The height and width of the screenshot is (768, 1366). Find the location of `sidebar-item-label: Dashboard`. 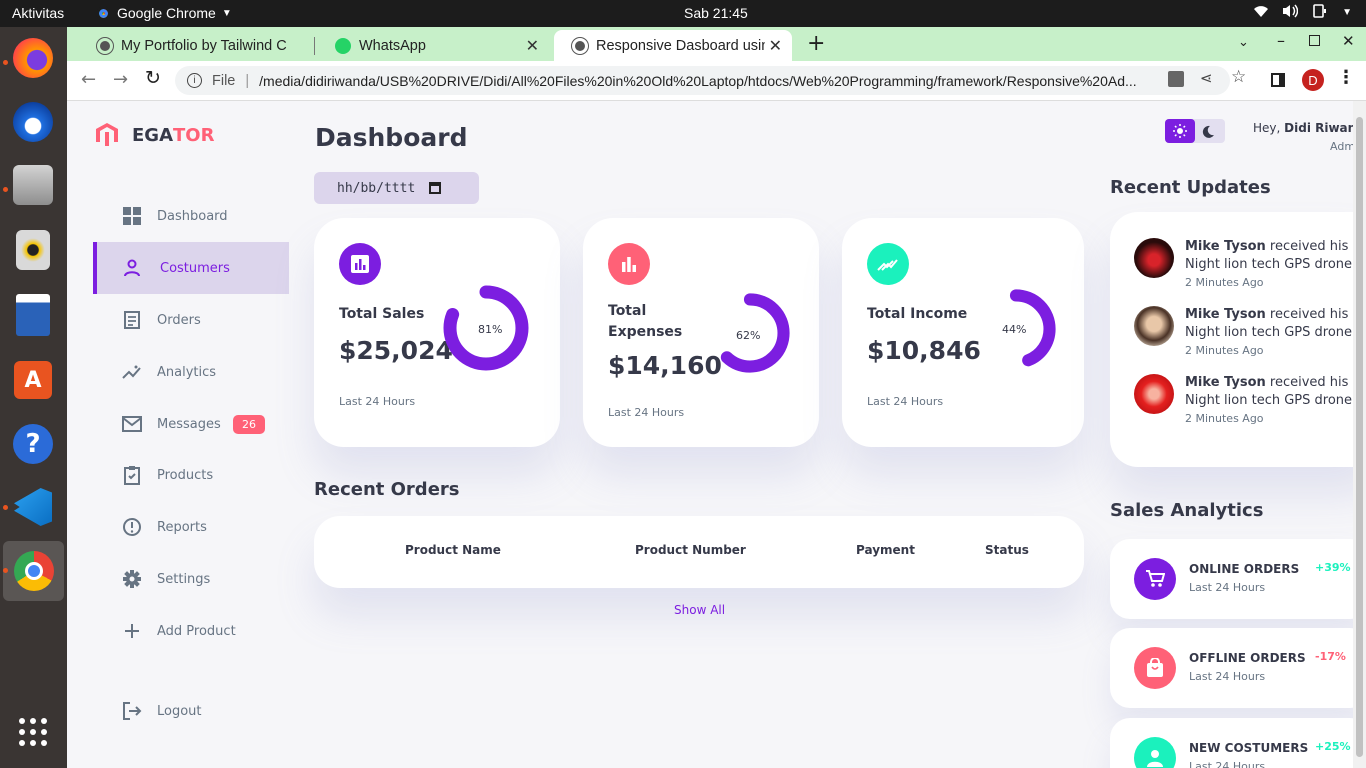

sidebar-item-label: Dashboard is located at coordinates (192, 216).